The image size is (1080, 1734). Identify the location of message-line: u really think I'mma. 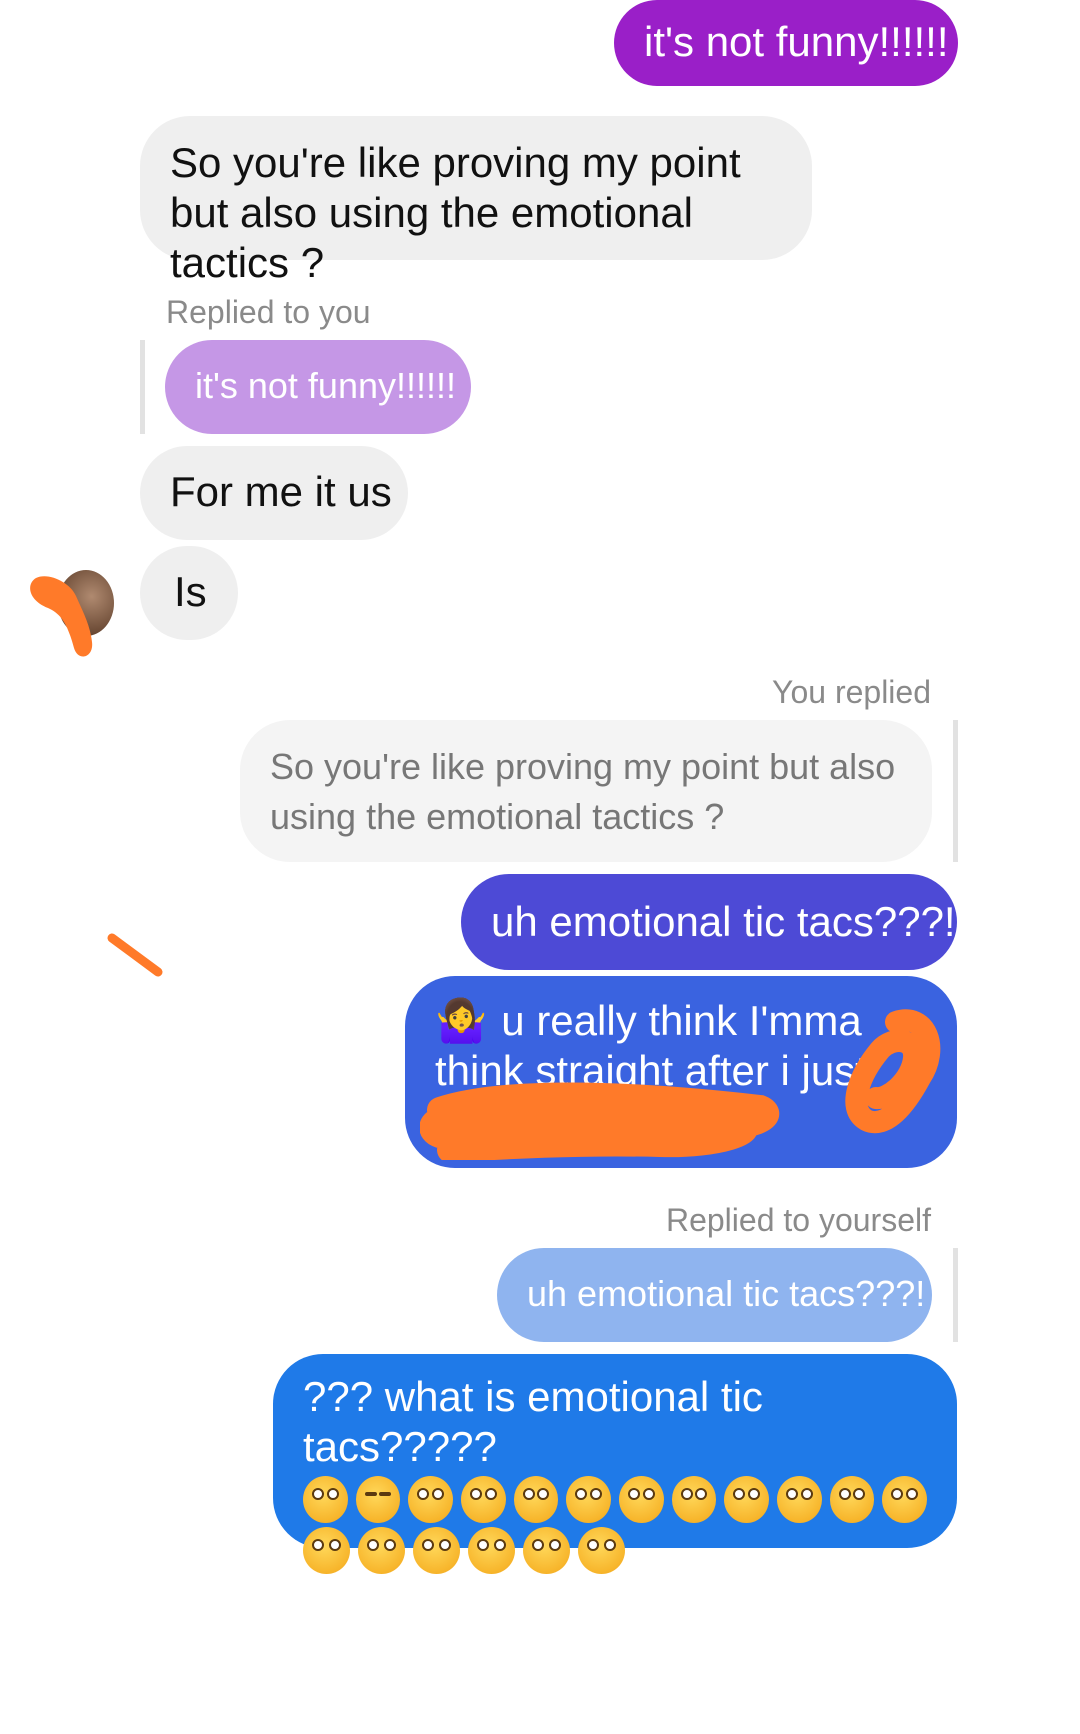
(681, 1020).